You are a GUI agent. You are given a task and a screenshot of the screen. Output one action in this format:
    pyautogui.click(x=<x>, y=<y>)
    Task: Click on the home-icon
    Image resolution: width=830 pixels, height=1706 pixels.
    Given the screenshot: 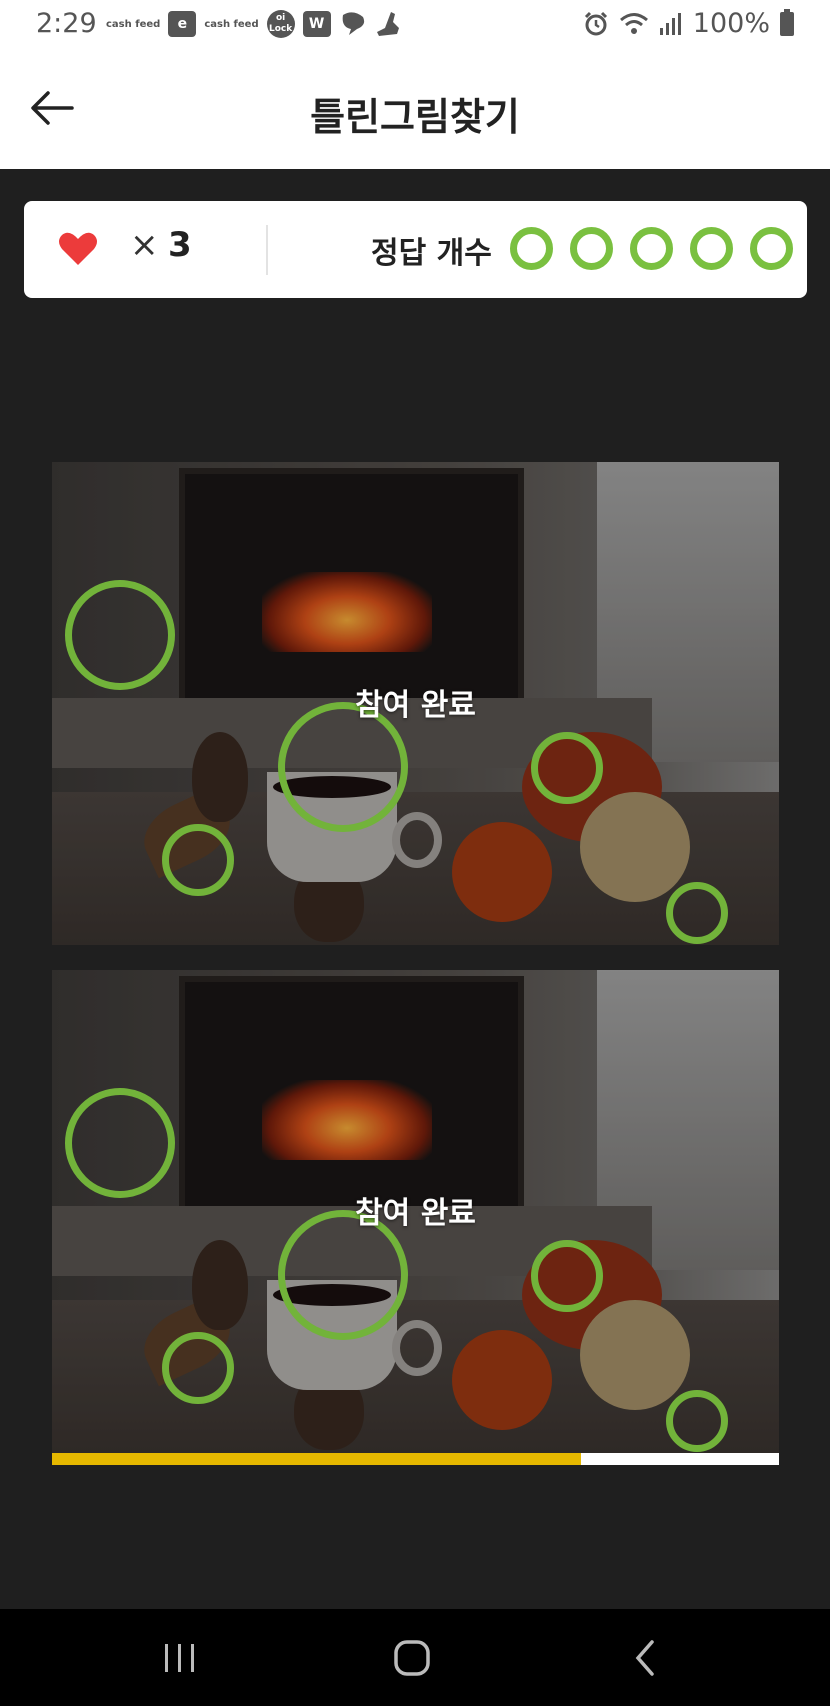 What is the action you would take?
    pyautogui.click(x=412, y=1657)
    